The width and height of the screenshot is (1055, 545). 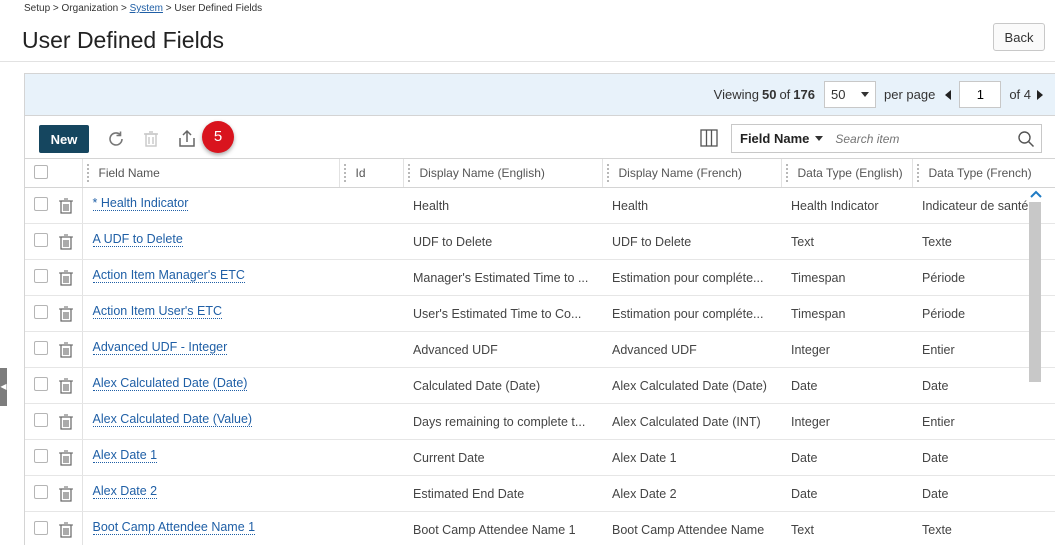 I want to click on refresh-icon, so click(x=116, y=139).